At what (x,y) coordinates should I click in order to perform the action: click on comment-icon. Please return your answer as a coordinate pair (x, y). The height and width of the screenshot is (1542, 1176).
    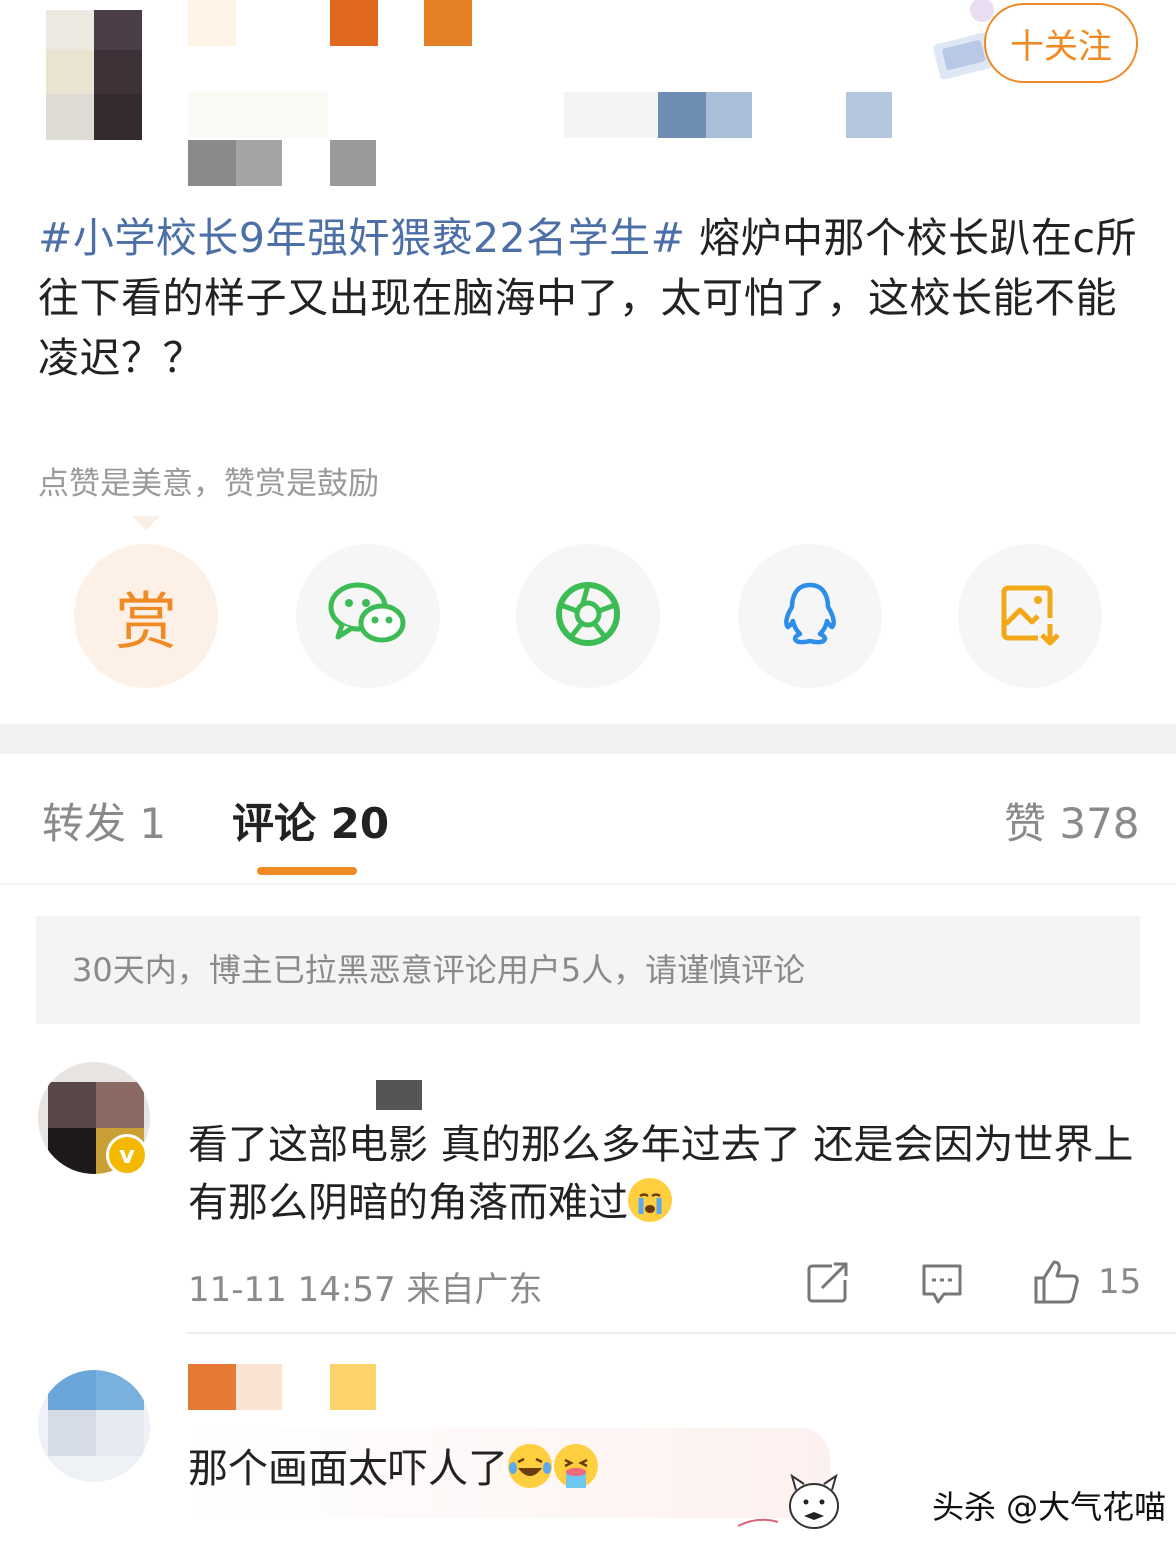
    Looking at the image, I should click on (942, 1286).